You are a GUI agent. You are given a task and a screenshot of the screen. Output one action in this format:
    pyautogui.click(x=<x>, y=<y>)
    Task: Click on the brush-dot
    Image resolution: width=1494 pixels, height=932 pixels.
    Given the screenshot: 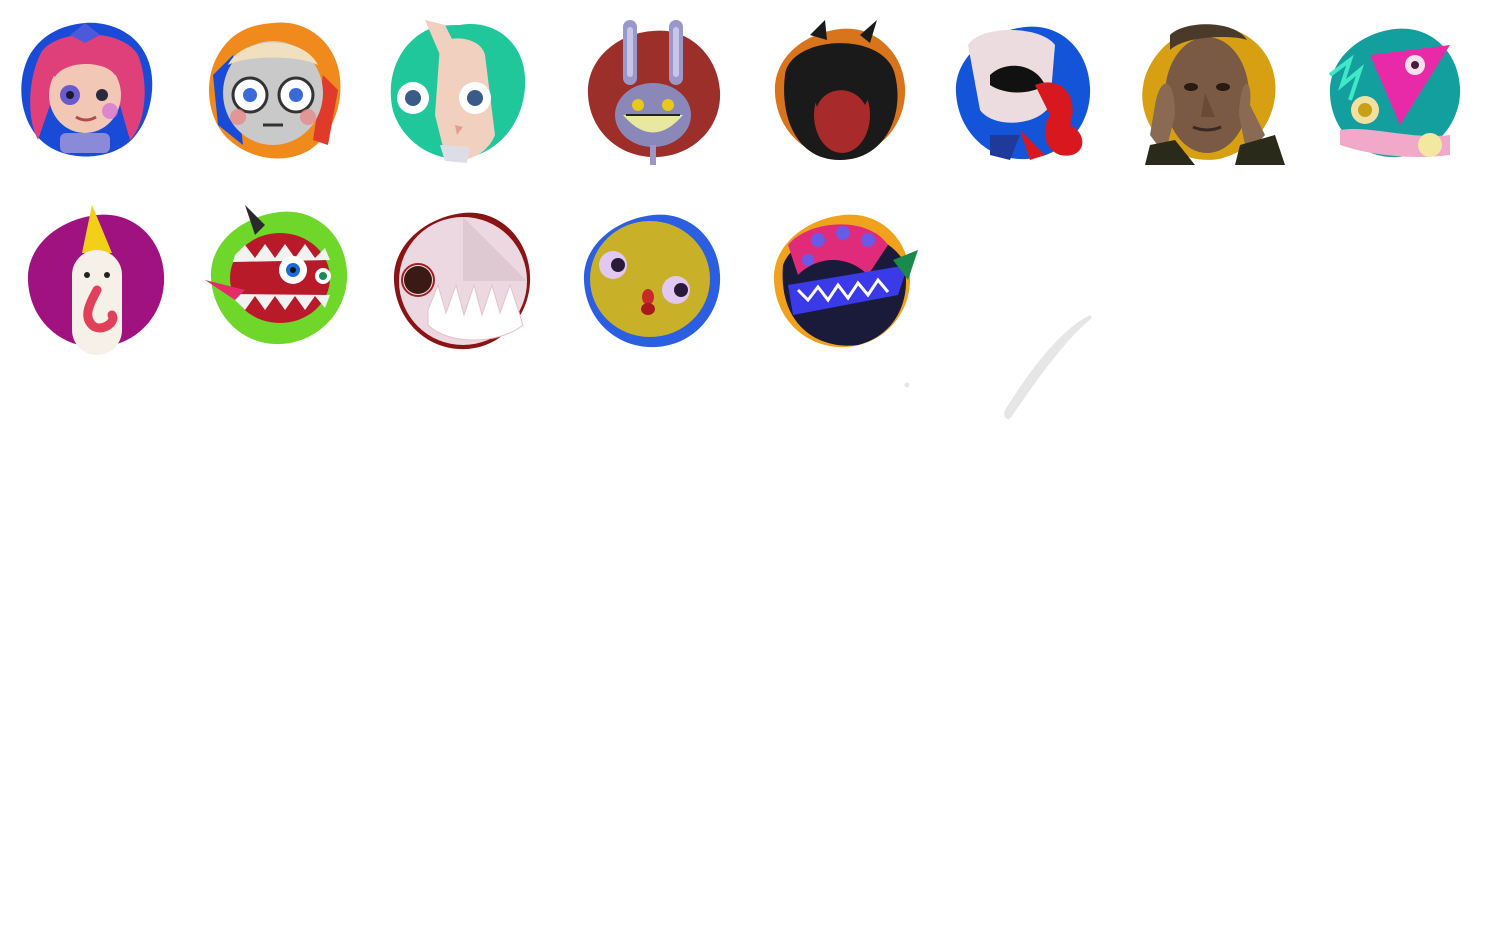 What is the action you would take?
    pyautogui.click(x=907, y=385)
    